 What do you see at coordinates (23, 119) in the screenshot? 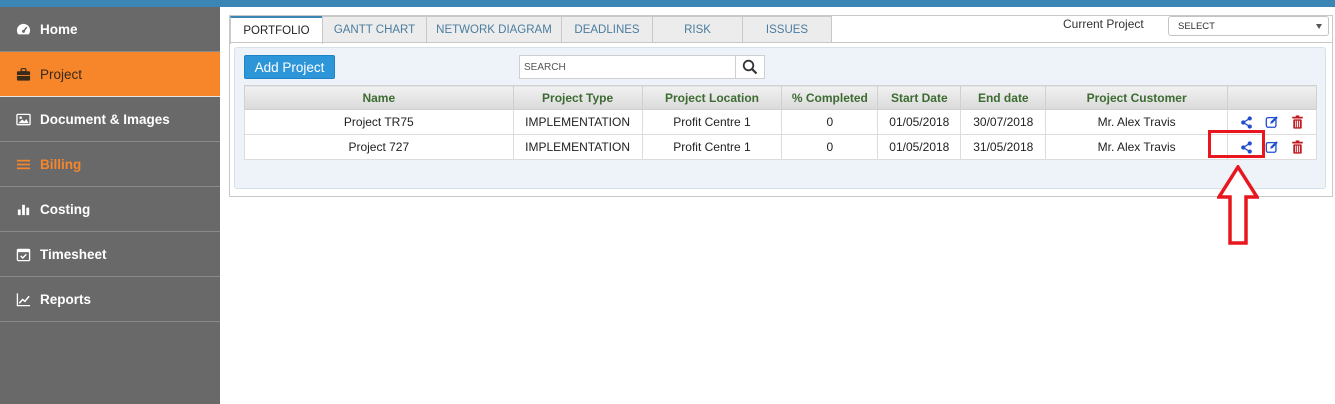
I see `image-icon` at bounding box center [23, 119].